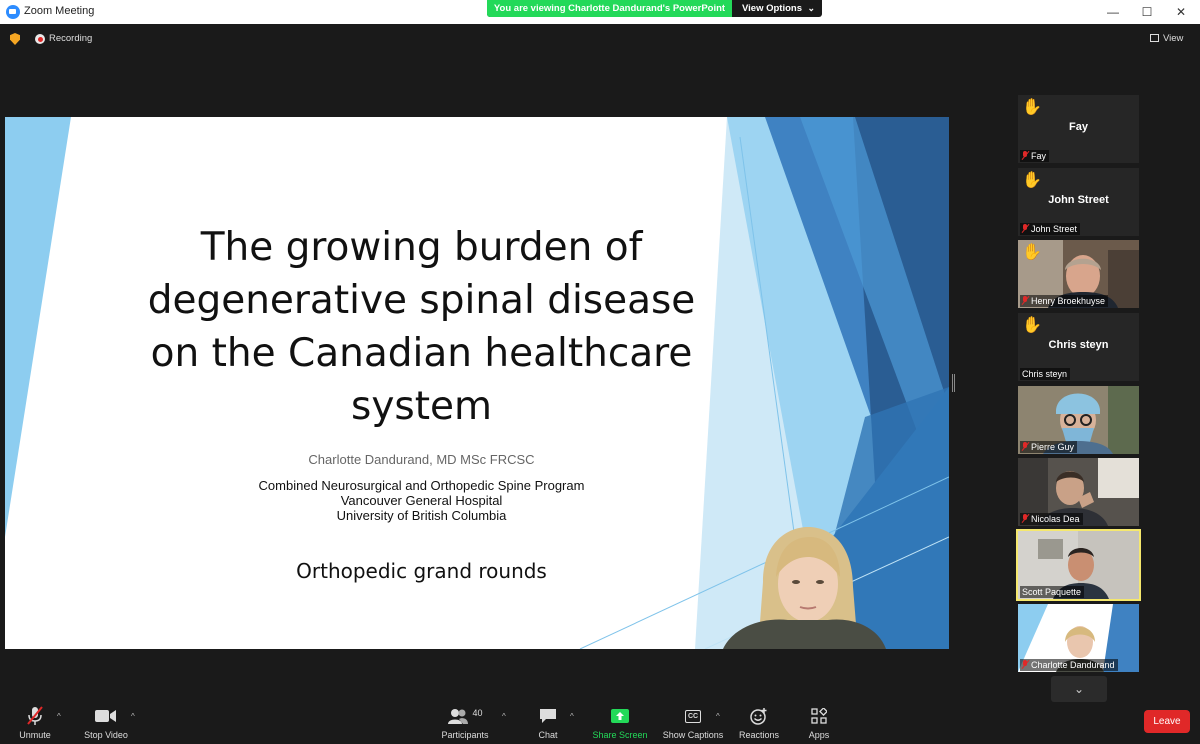  What do you see at coordinates (421, 247) in the screenshot?
I see `slide-title-line: The growing burden of` at bounding box center [421, 247].